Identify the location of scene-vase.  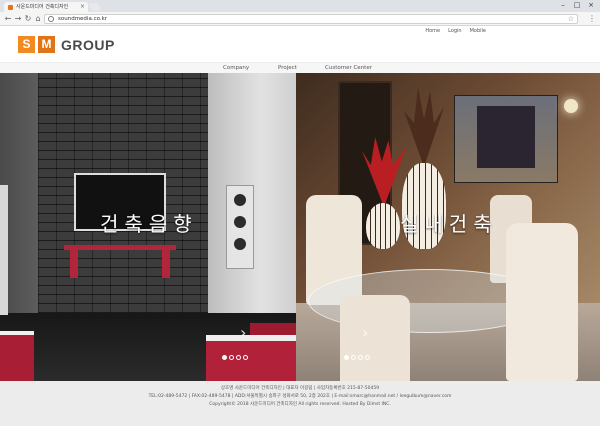
(383, 226).